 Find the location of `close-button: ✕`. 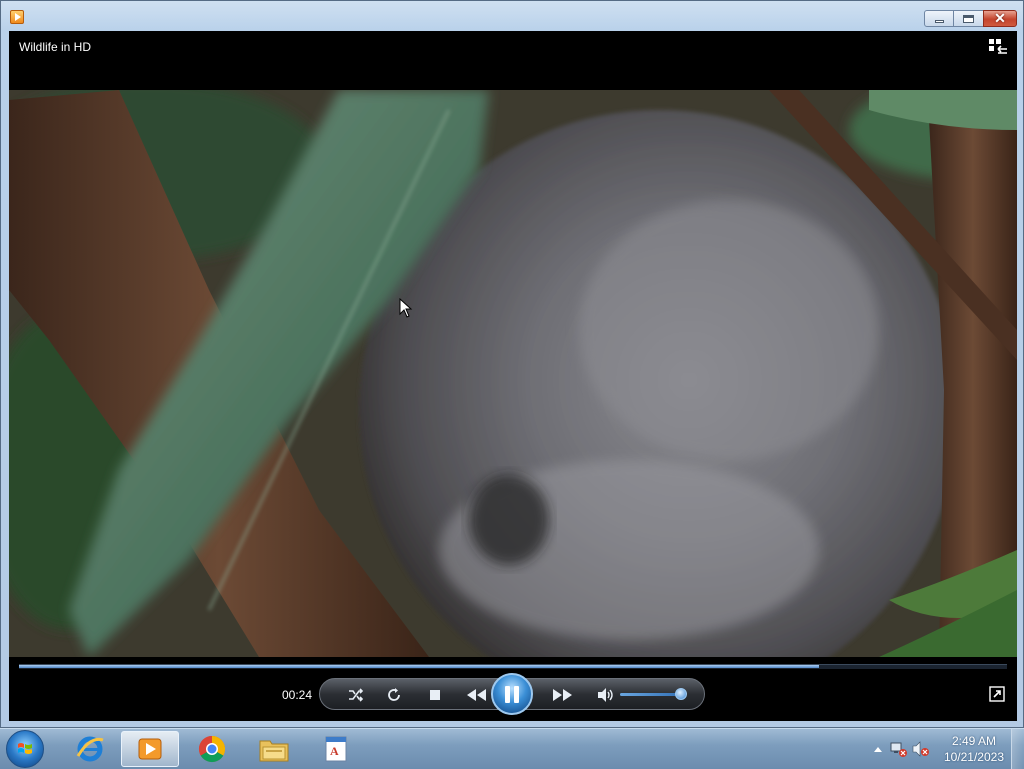

close-button: ✕ is located at coordinates (1000, 18).